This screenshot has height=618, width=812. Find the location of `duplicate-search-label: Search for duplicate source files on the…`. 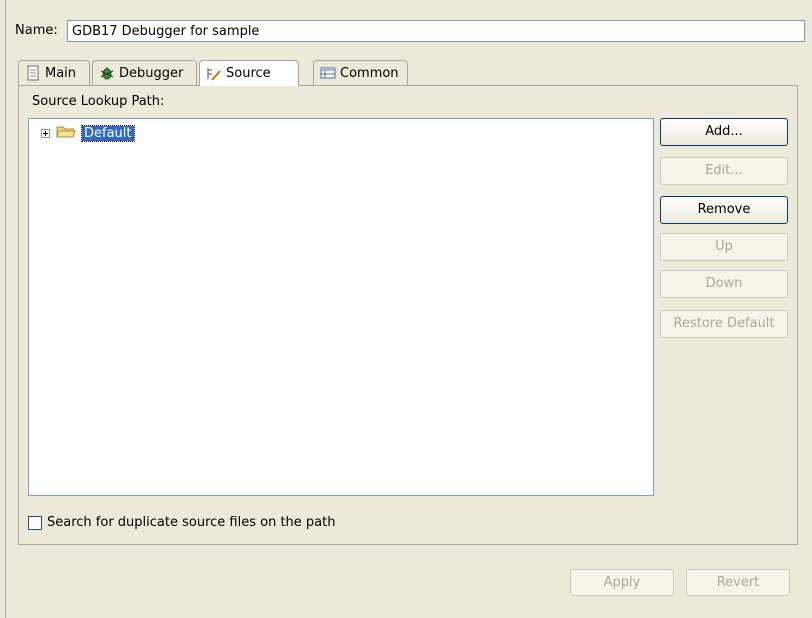

duplicate-search-label: Search for duplicate source files on the… is located at coordinates (191, 522).